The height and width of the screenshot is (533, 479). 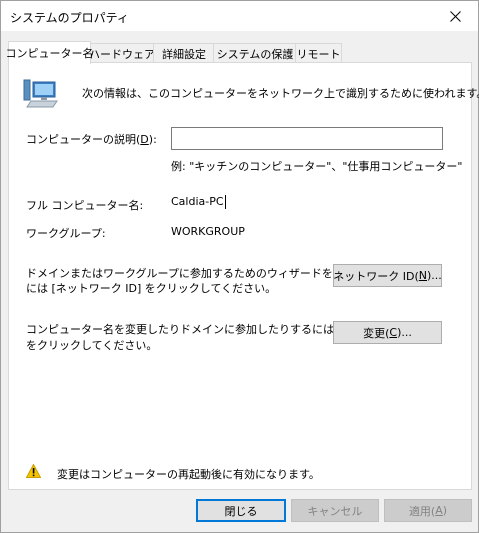 I want to click on tab-system-protection: システムの保護, so click(x=255, y=53).